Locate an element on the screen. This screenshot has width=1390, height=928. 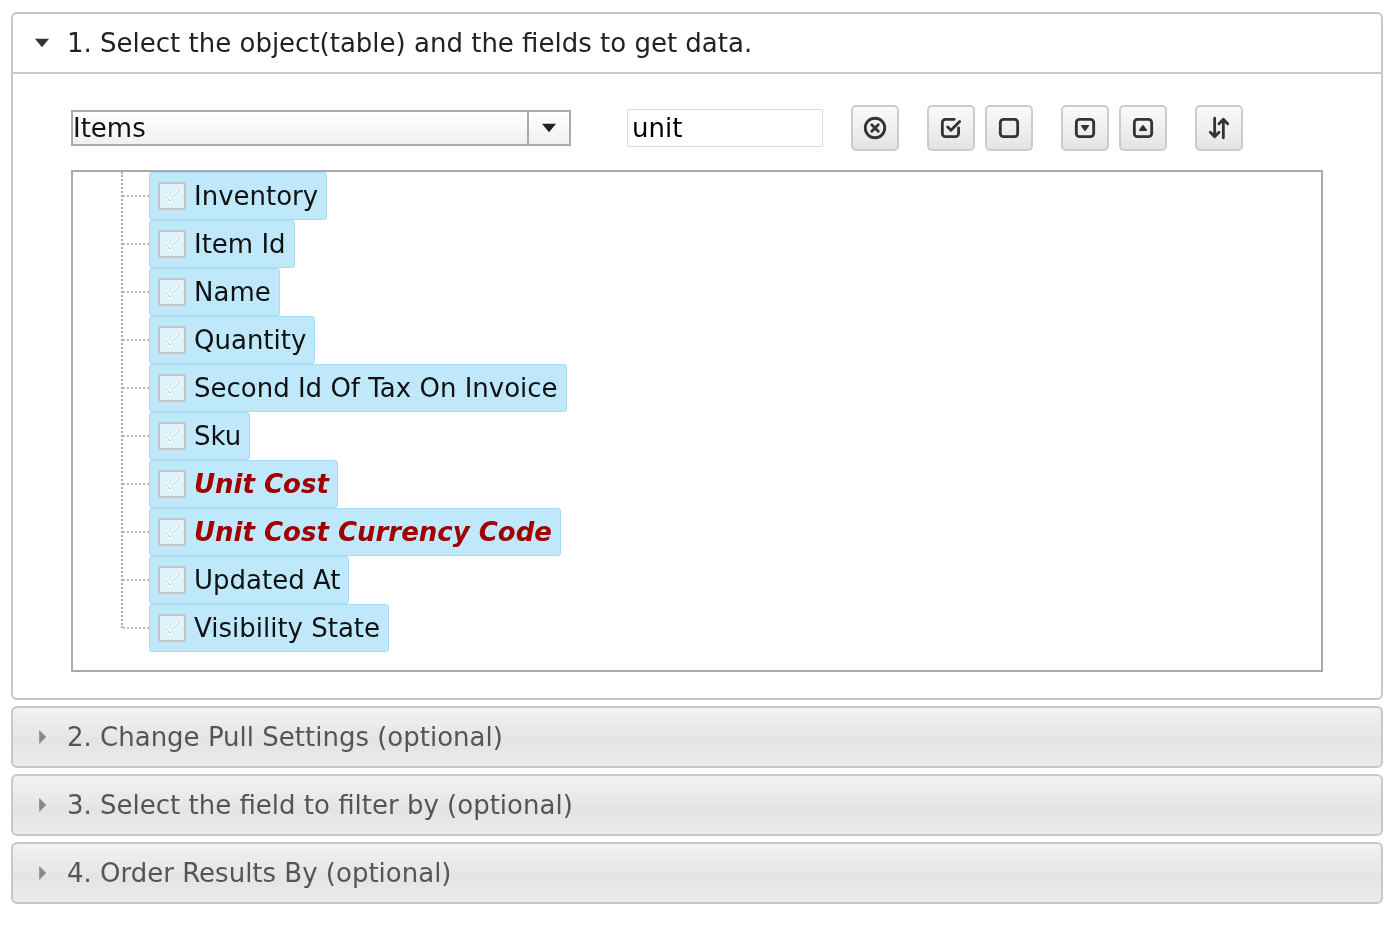
checkbox-empty-icon is located at coordinates (1009, 128).